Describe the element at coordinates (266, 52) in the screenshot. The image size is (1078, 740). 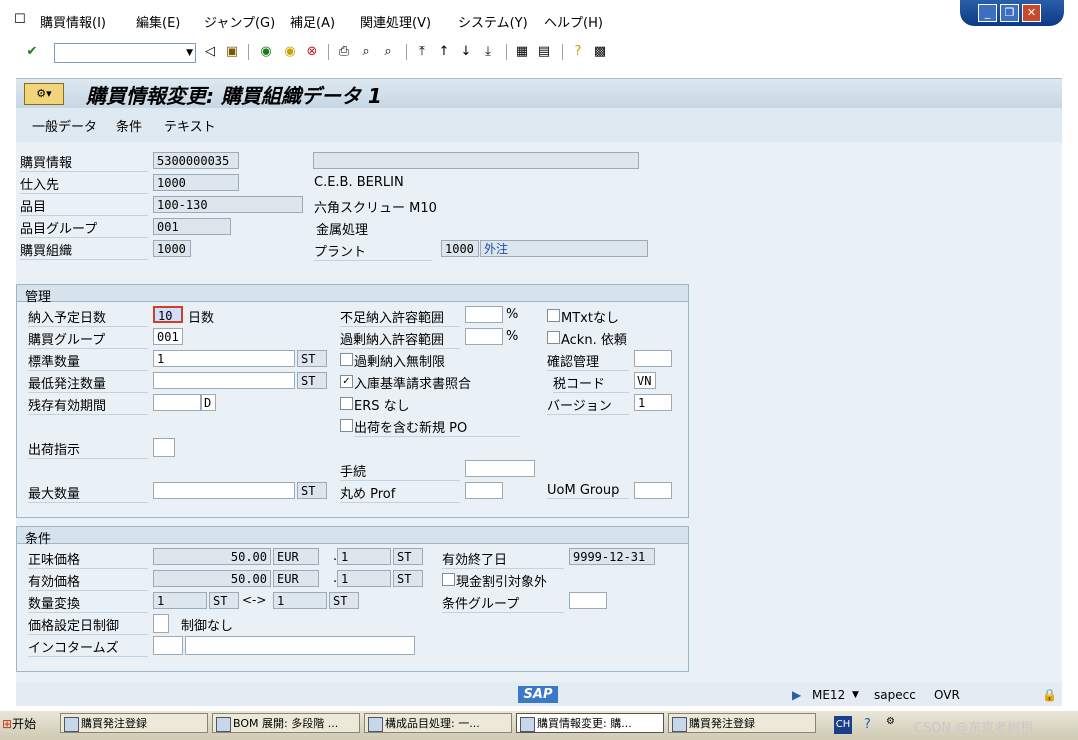
I see `back-icon: ◉` at that location.